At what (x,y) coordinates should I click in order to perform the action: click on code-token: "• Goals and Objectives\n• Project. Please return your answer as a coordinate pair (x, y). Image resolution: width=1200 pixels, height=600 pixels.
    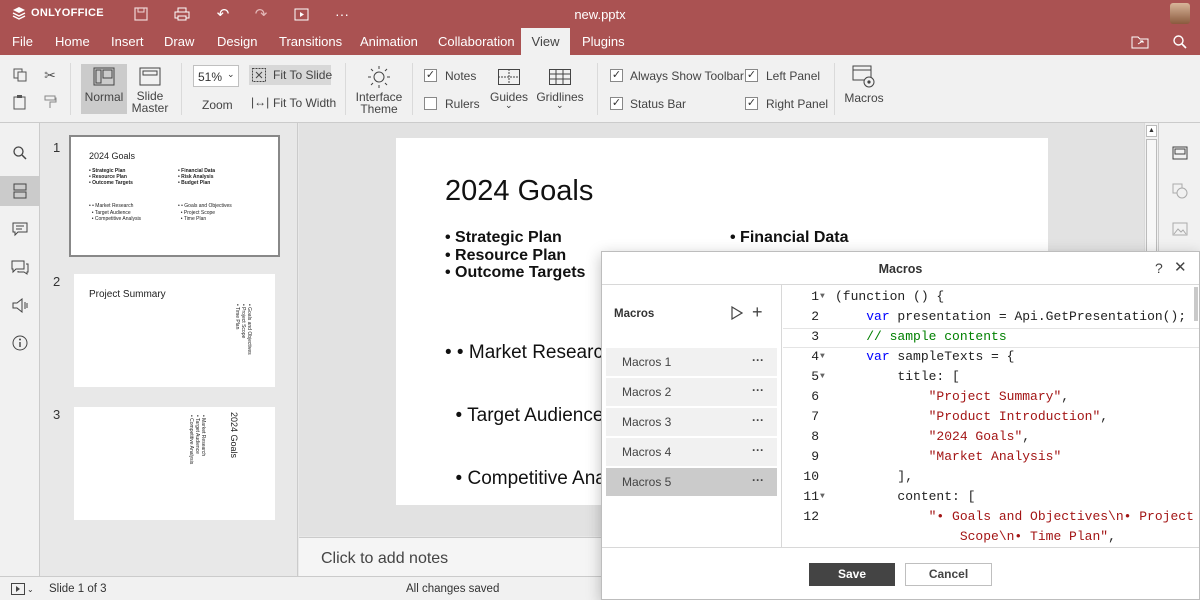
    Looking at the image, I should click on (1061, 516).